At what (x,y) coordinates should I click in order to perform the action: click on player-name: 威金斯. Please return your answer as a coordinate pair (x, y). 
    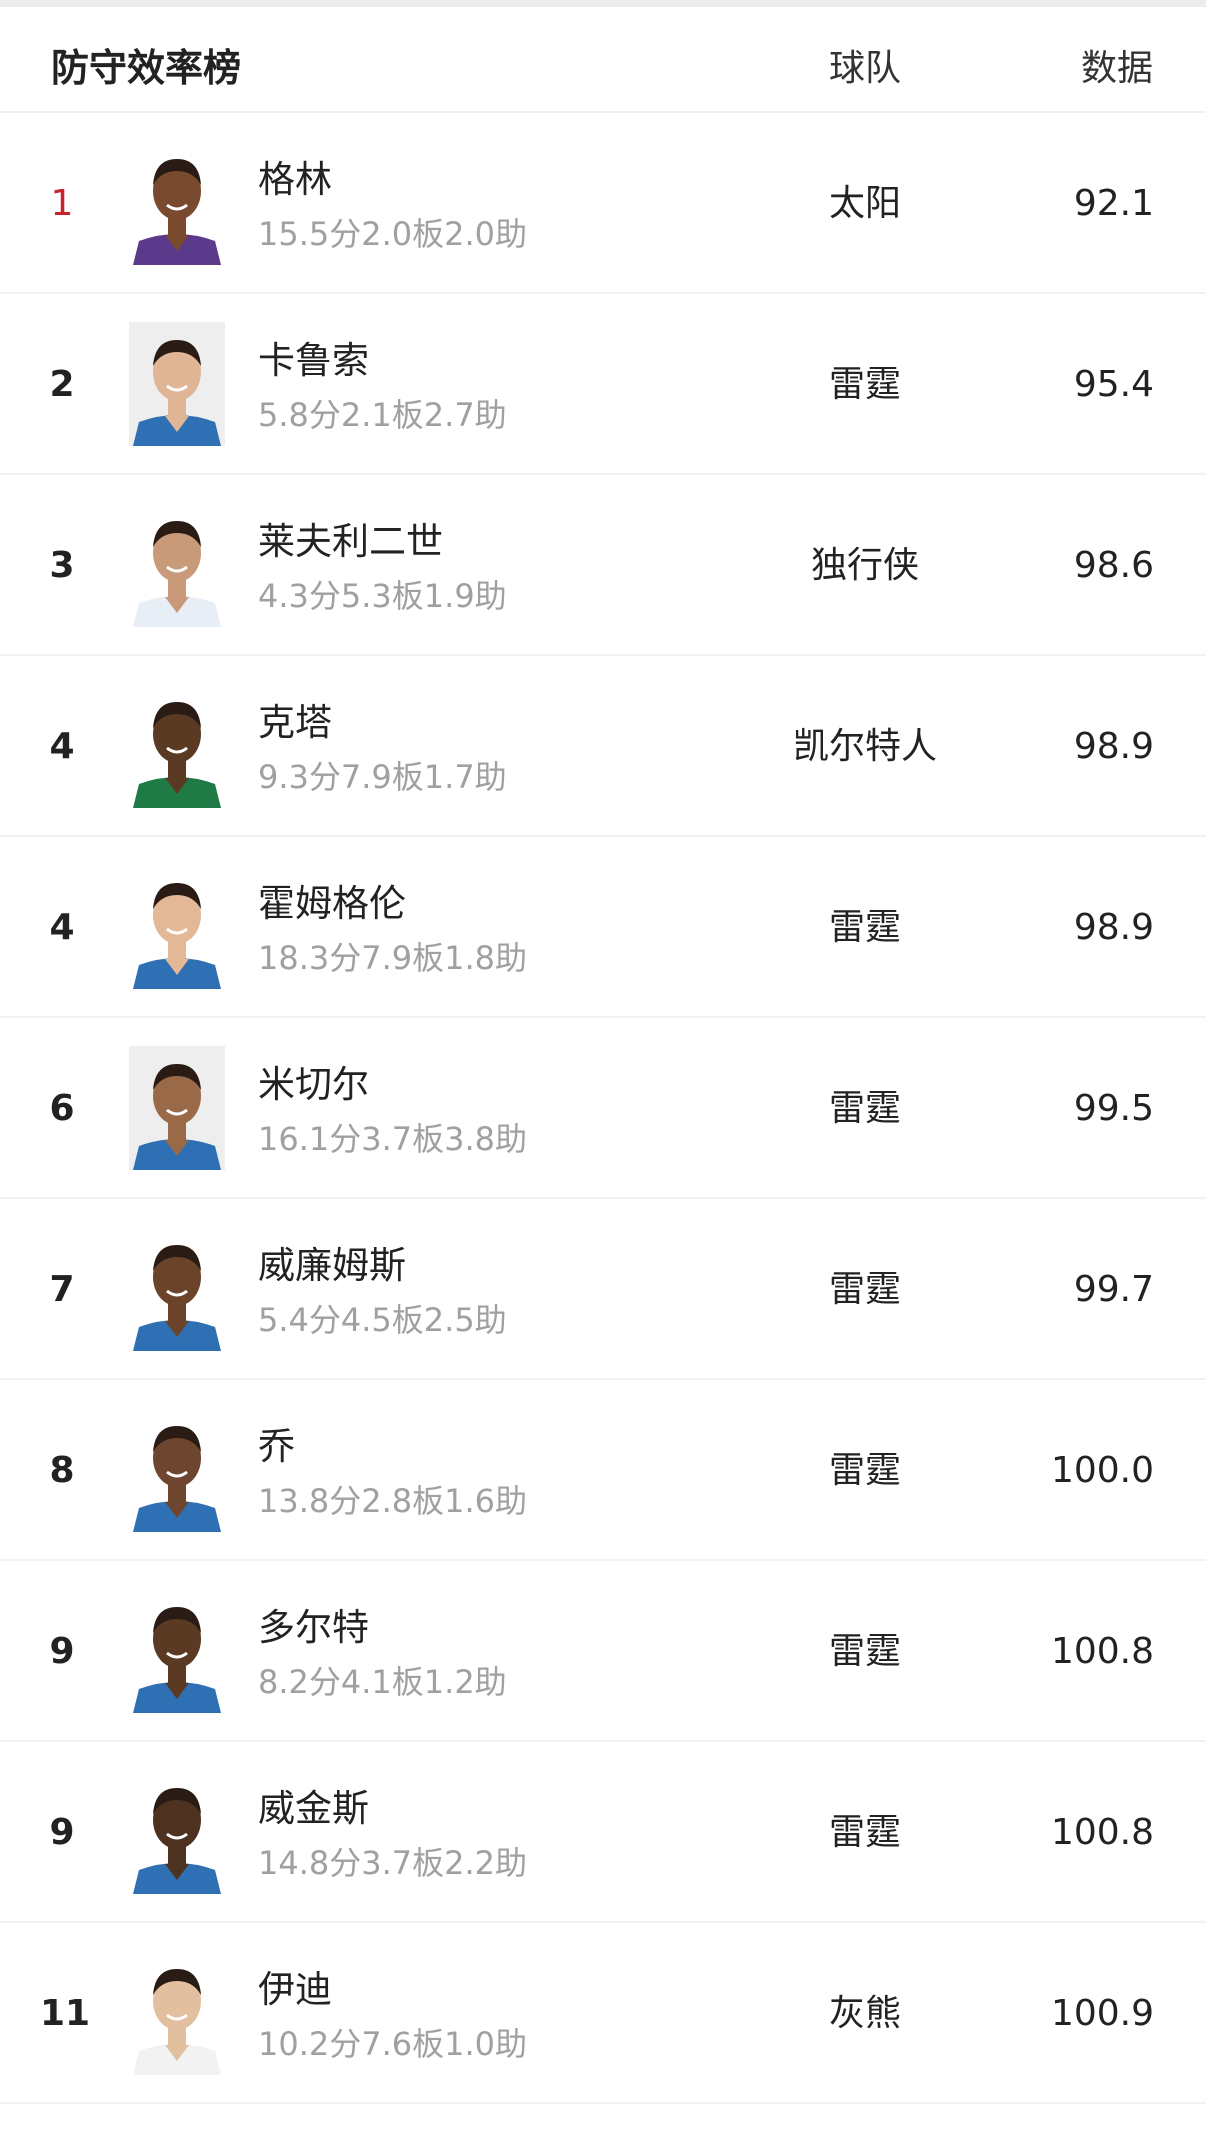
    Looking at the image, I should click on (313, 1805).